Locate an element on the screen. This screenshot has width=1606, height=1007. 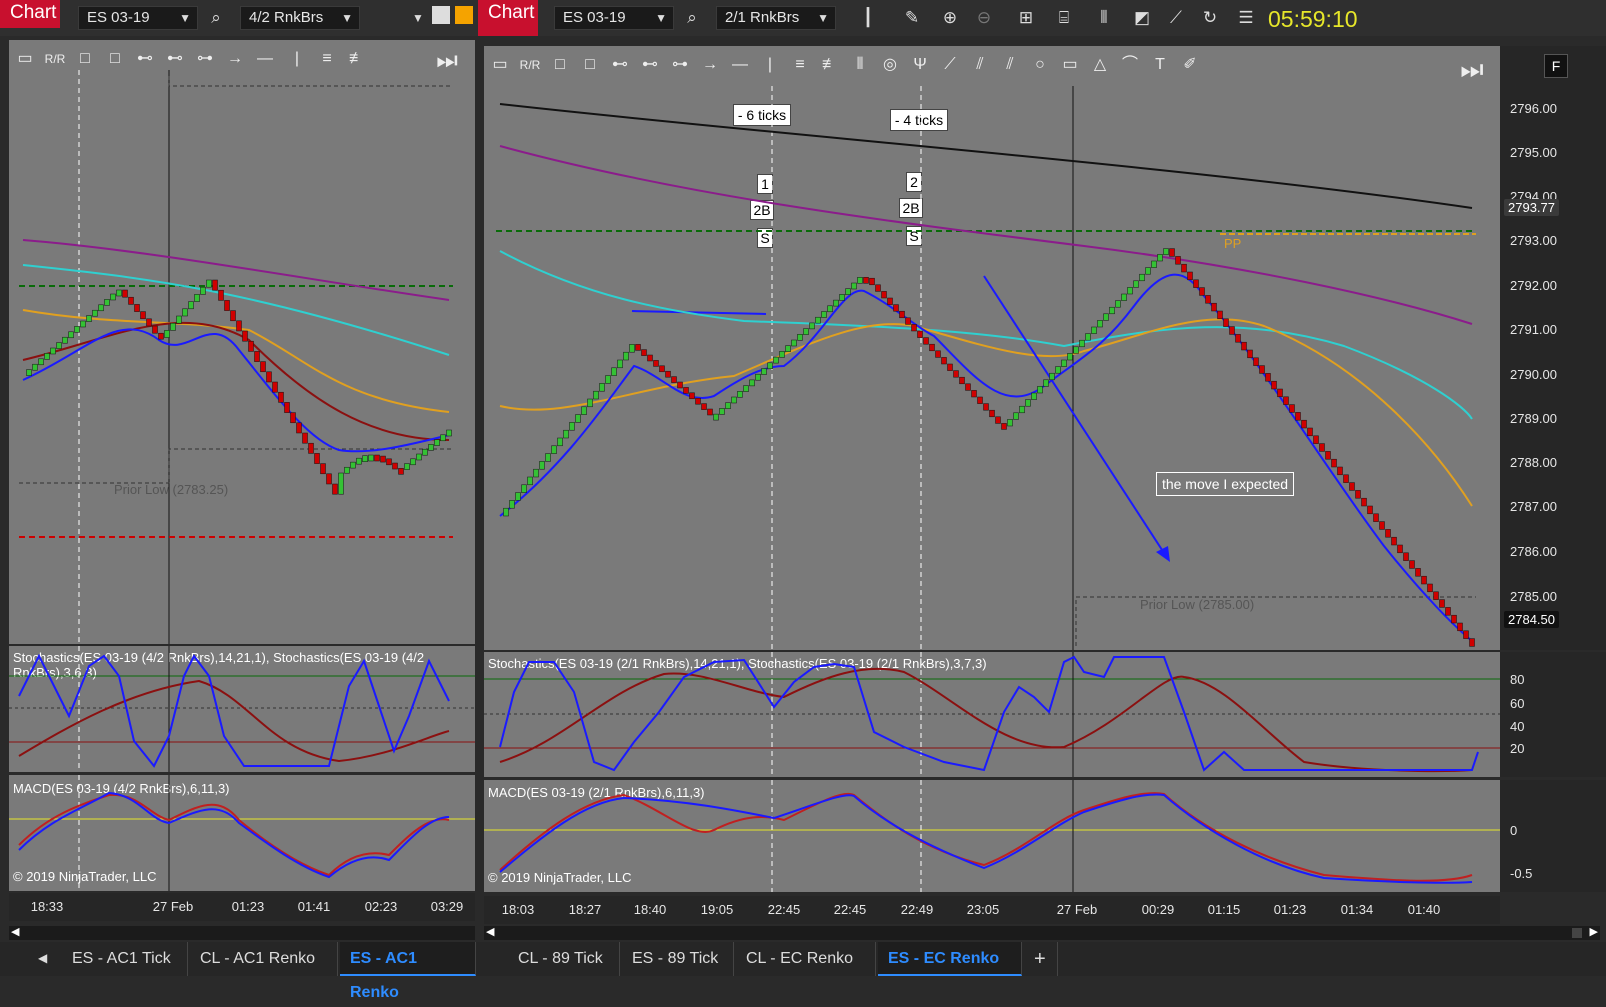
reload-icon: ↻ is located at coordinates (1210, 18).